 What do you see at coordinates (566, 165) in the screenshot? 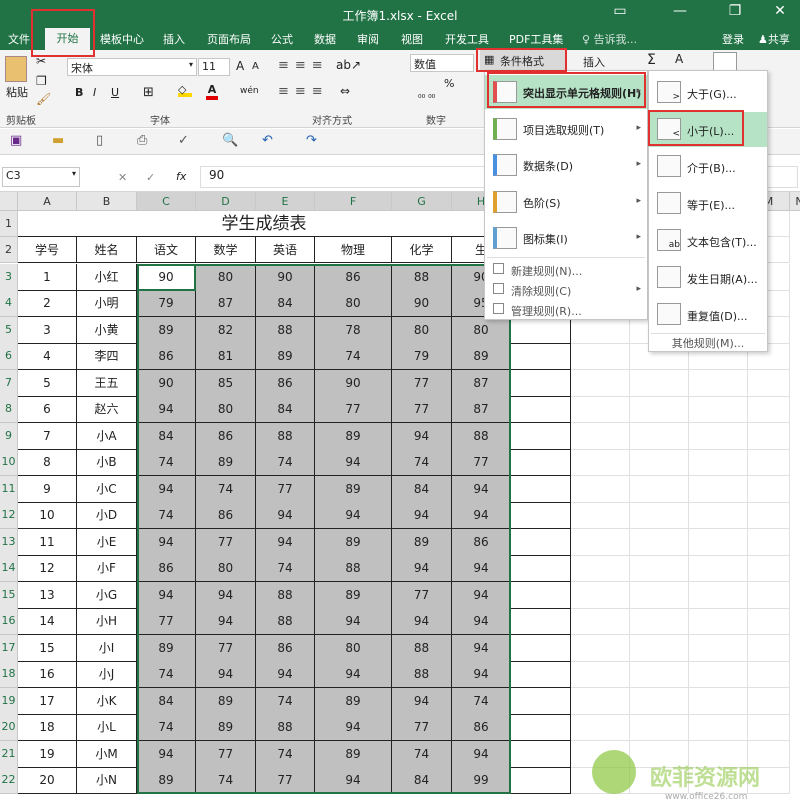
I see `cf-menu-item: 数据条(D) ▸` at bounding box center [566, 165].